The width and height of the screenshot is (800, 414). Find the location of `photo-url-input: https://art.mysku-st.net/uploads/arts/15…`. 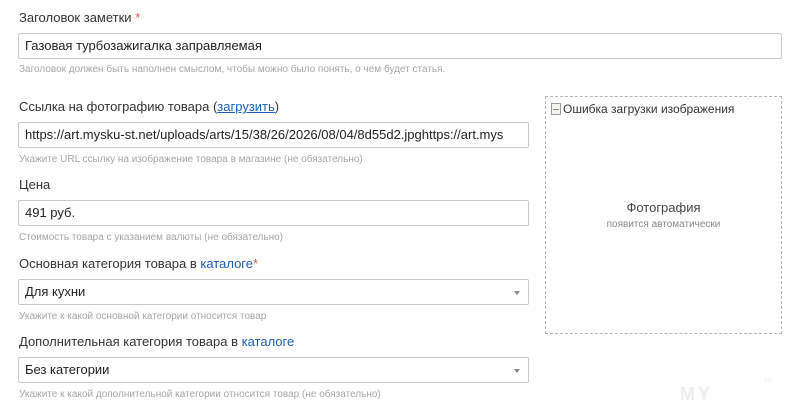

photo-url-input: https://art.mysku-st.net/uploads/arts/15… is located at coordinates (273, 135).